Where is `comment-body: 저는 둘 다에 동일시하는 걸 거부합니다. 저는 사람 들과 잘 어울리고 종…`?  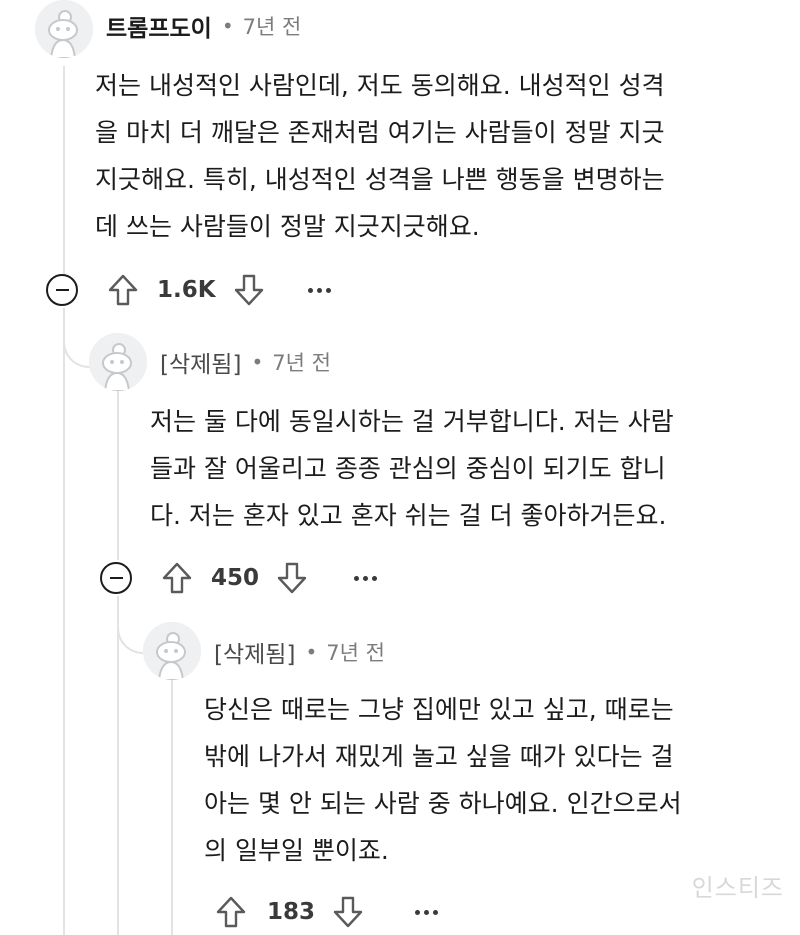
comment-body: 저는 둘 다에 동일시하는 걸 거부합니다. 저는 사람 들과 잘 어울리고 종… is located at coordinates (412, 468).